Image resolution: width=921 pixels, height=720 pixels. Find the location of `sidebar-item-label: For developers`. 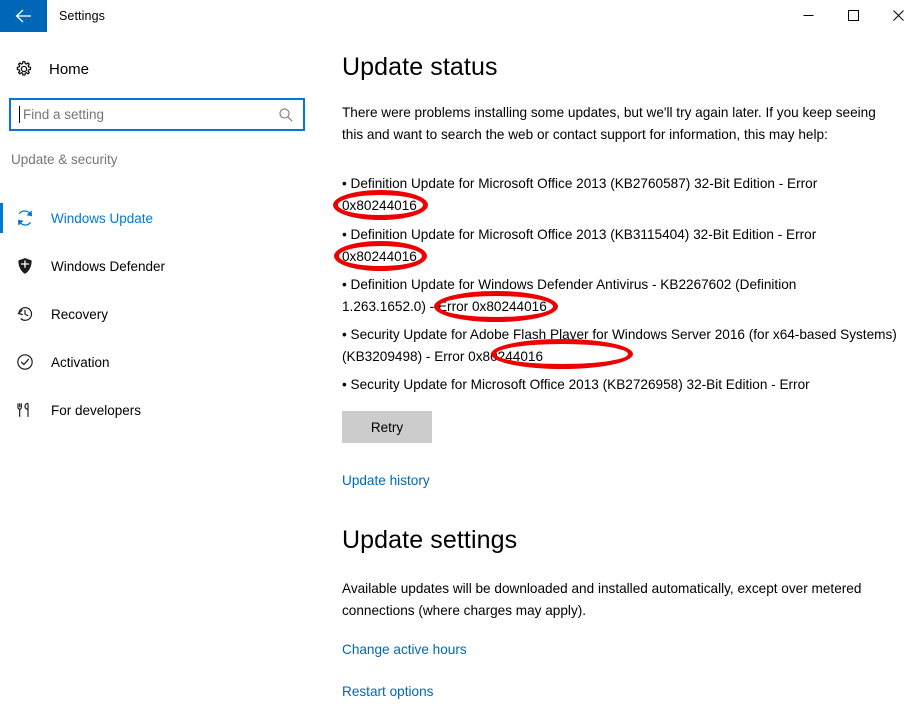

sidebar-item-label: For developers is located at coordinates (96, 410).